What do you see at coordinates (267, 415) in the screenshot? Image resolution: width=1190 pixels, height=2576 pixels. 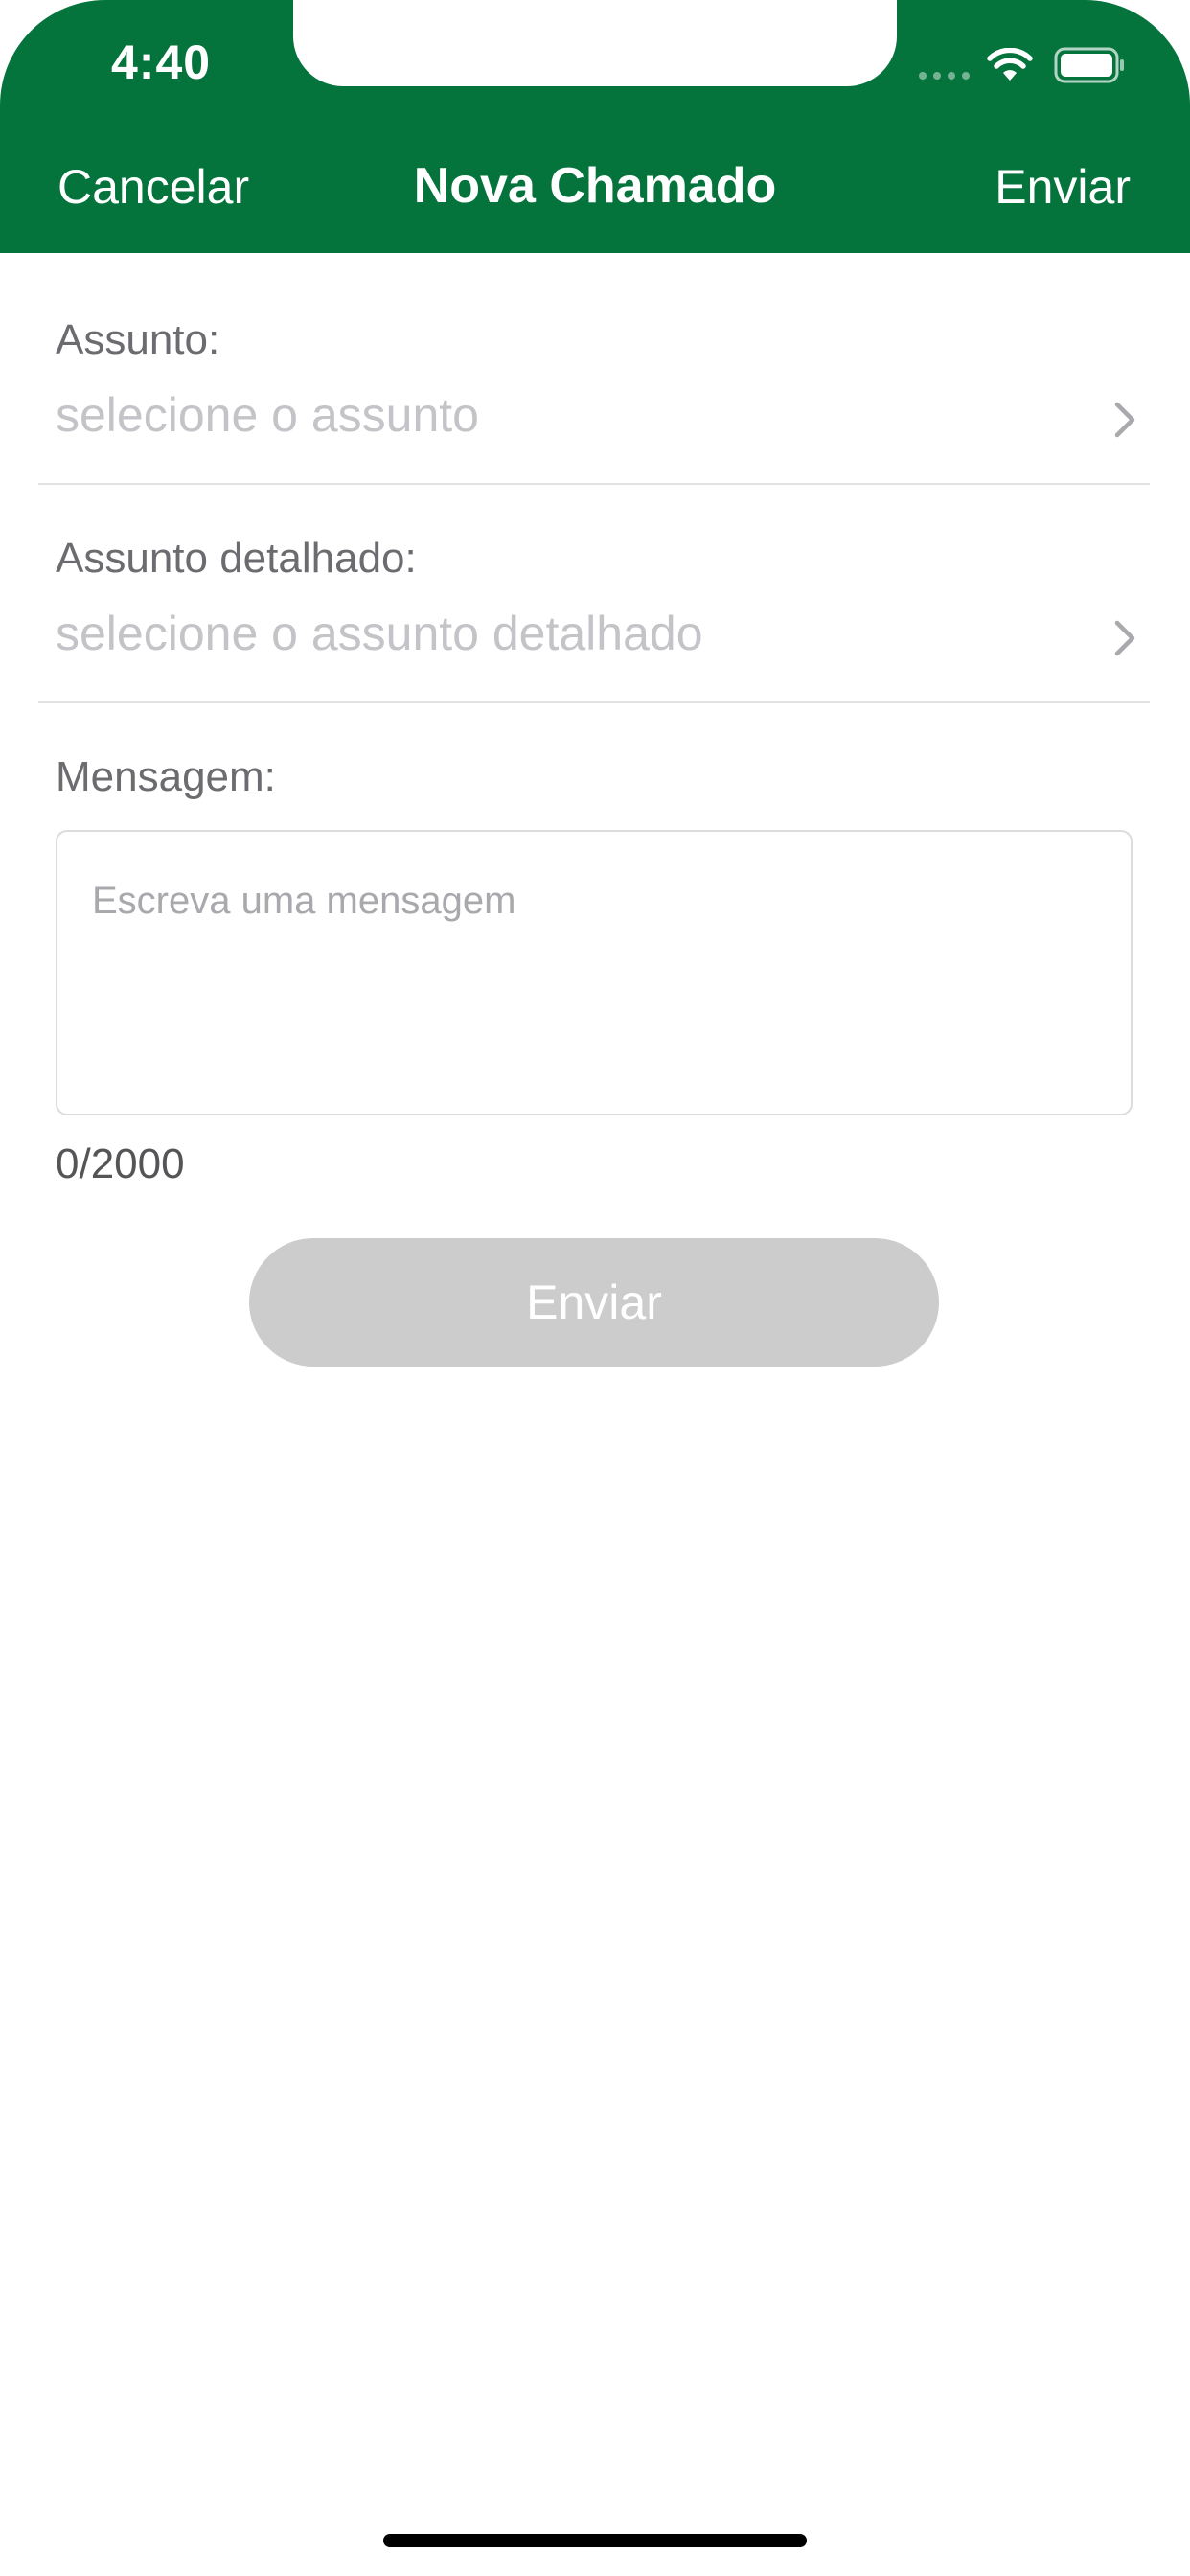 I see `subject-placeholder: selecione o assunto` at bounding box center [267, 415].